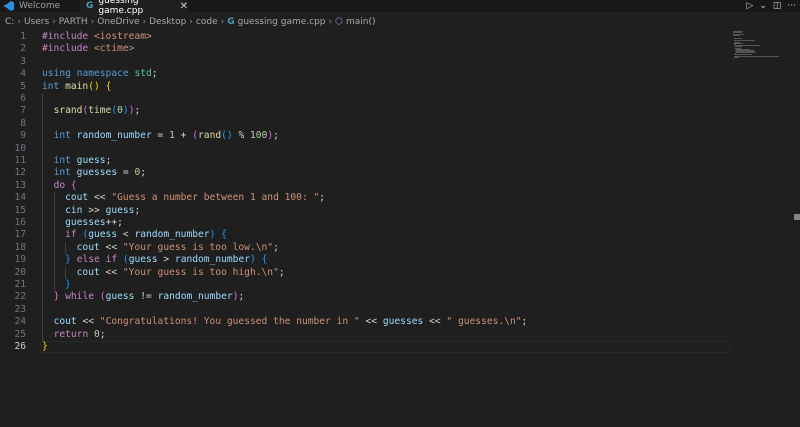  What do you see at coordinates (166, 260) in the screenshot?
I see `code-text: } else if (guess > random_number) {` at bounding box center [166, 260].